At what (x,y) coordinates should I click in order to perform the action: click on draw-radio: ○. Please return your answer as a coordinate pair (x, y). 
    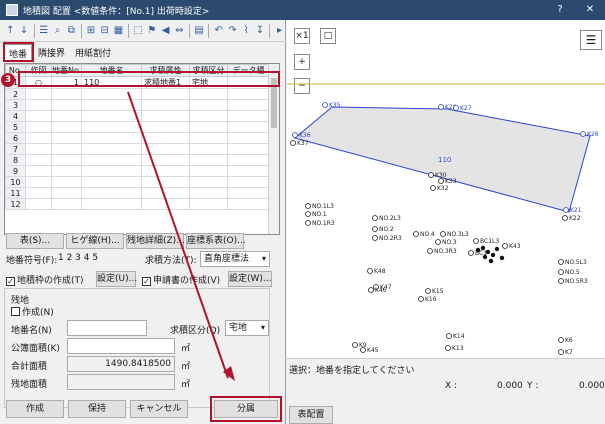
    Looking at the image, I should click on (38, 82).